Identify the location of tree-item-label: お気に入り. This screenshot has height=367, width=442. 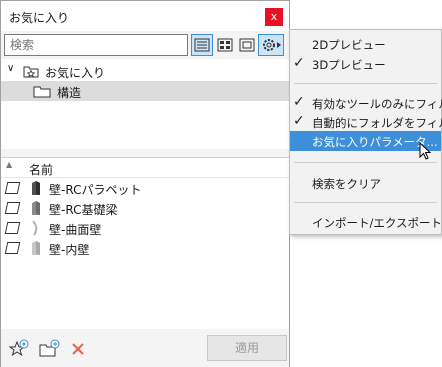
(75, 73).